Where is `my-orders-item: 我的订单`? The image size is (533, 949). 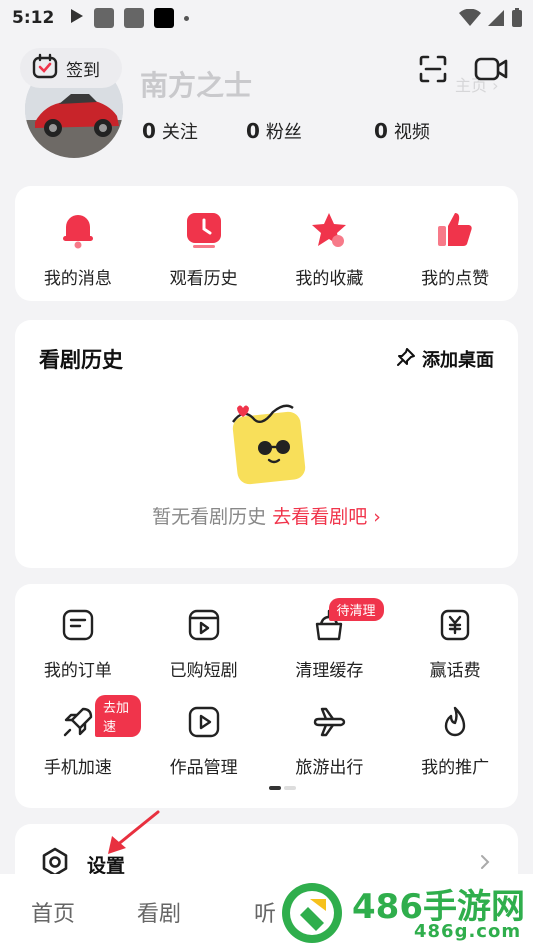 my-orders-item: 我的订单 is located at coordinates (78, 644).